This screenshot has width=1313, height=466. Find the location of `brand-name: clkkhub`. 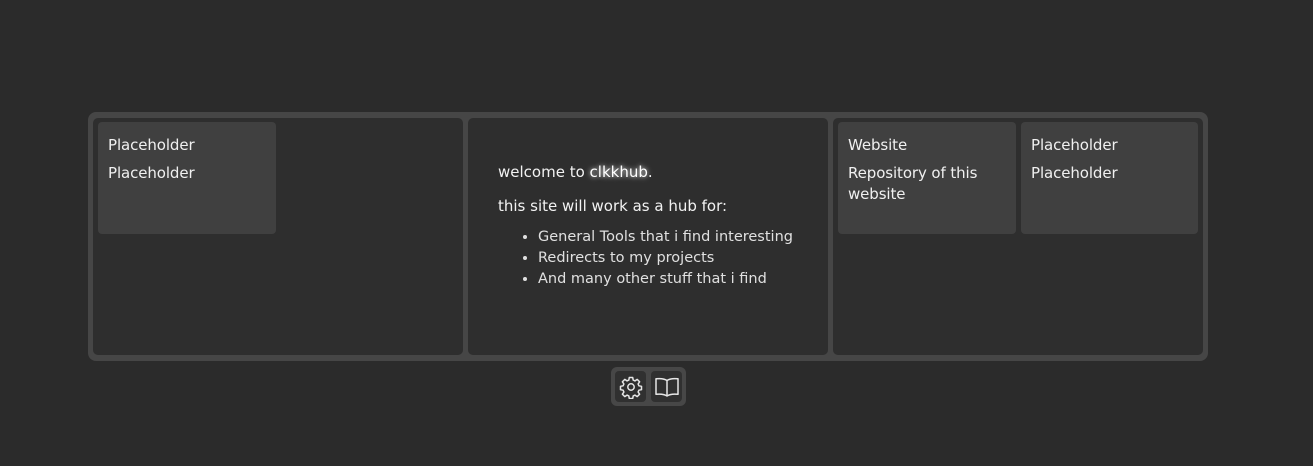

brand-name: clkkhub is located at coordinates (618, 172).